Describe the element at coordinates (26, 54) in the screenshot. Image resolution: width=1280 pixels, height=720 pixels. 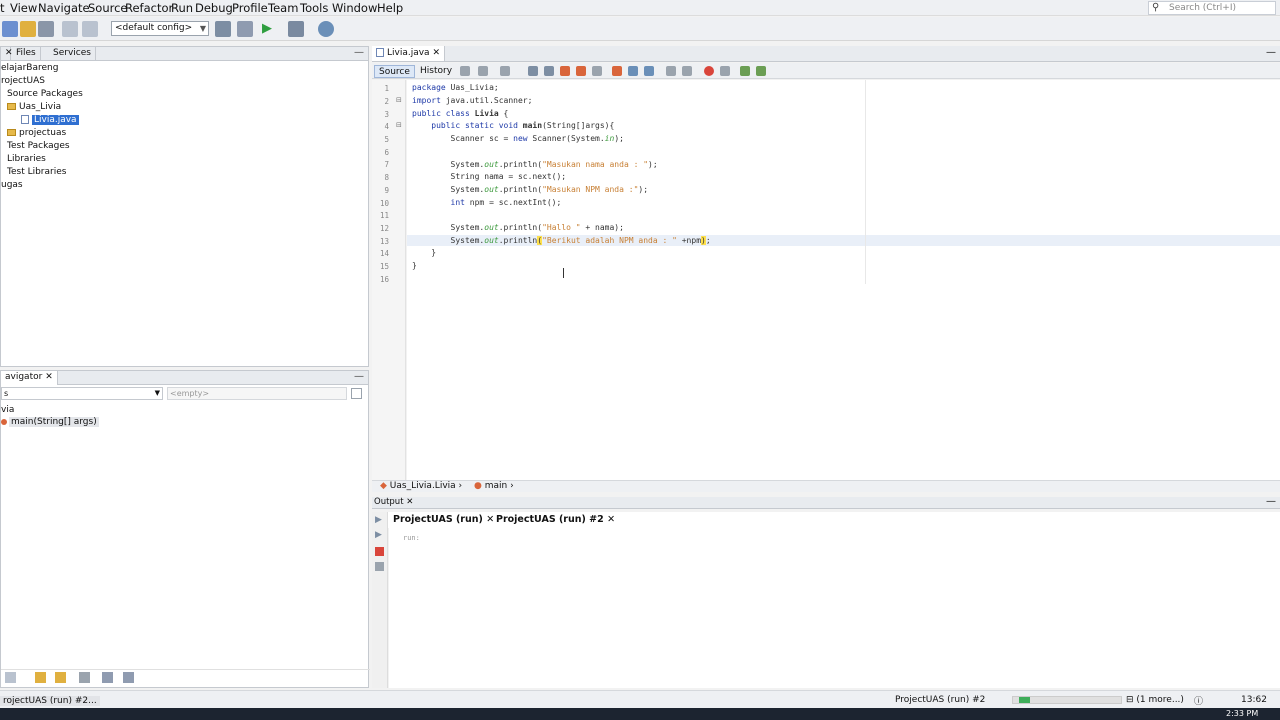
I see `tab-files: Files` at that location.